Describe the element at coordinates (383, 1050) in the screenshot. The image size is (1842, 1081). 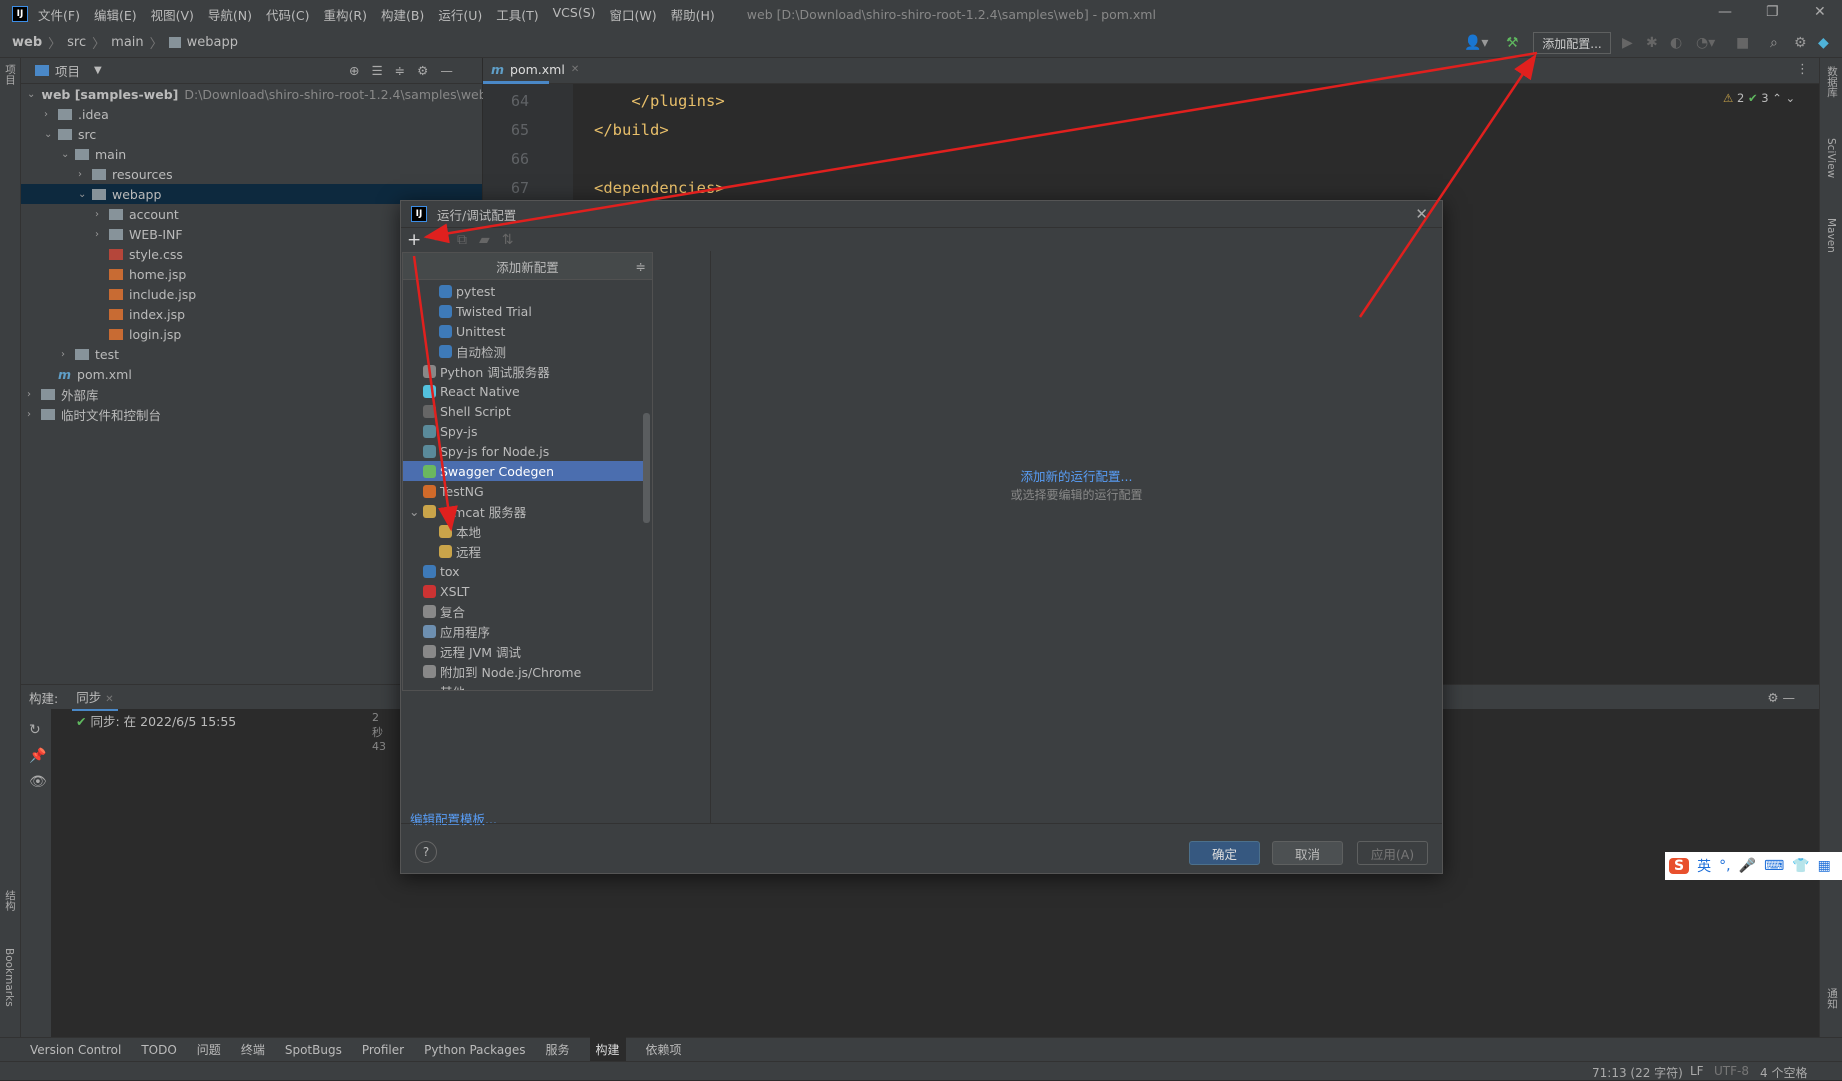
I see `bottom-tool-button: Profiler` at that location.